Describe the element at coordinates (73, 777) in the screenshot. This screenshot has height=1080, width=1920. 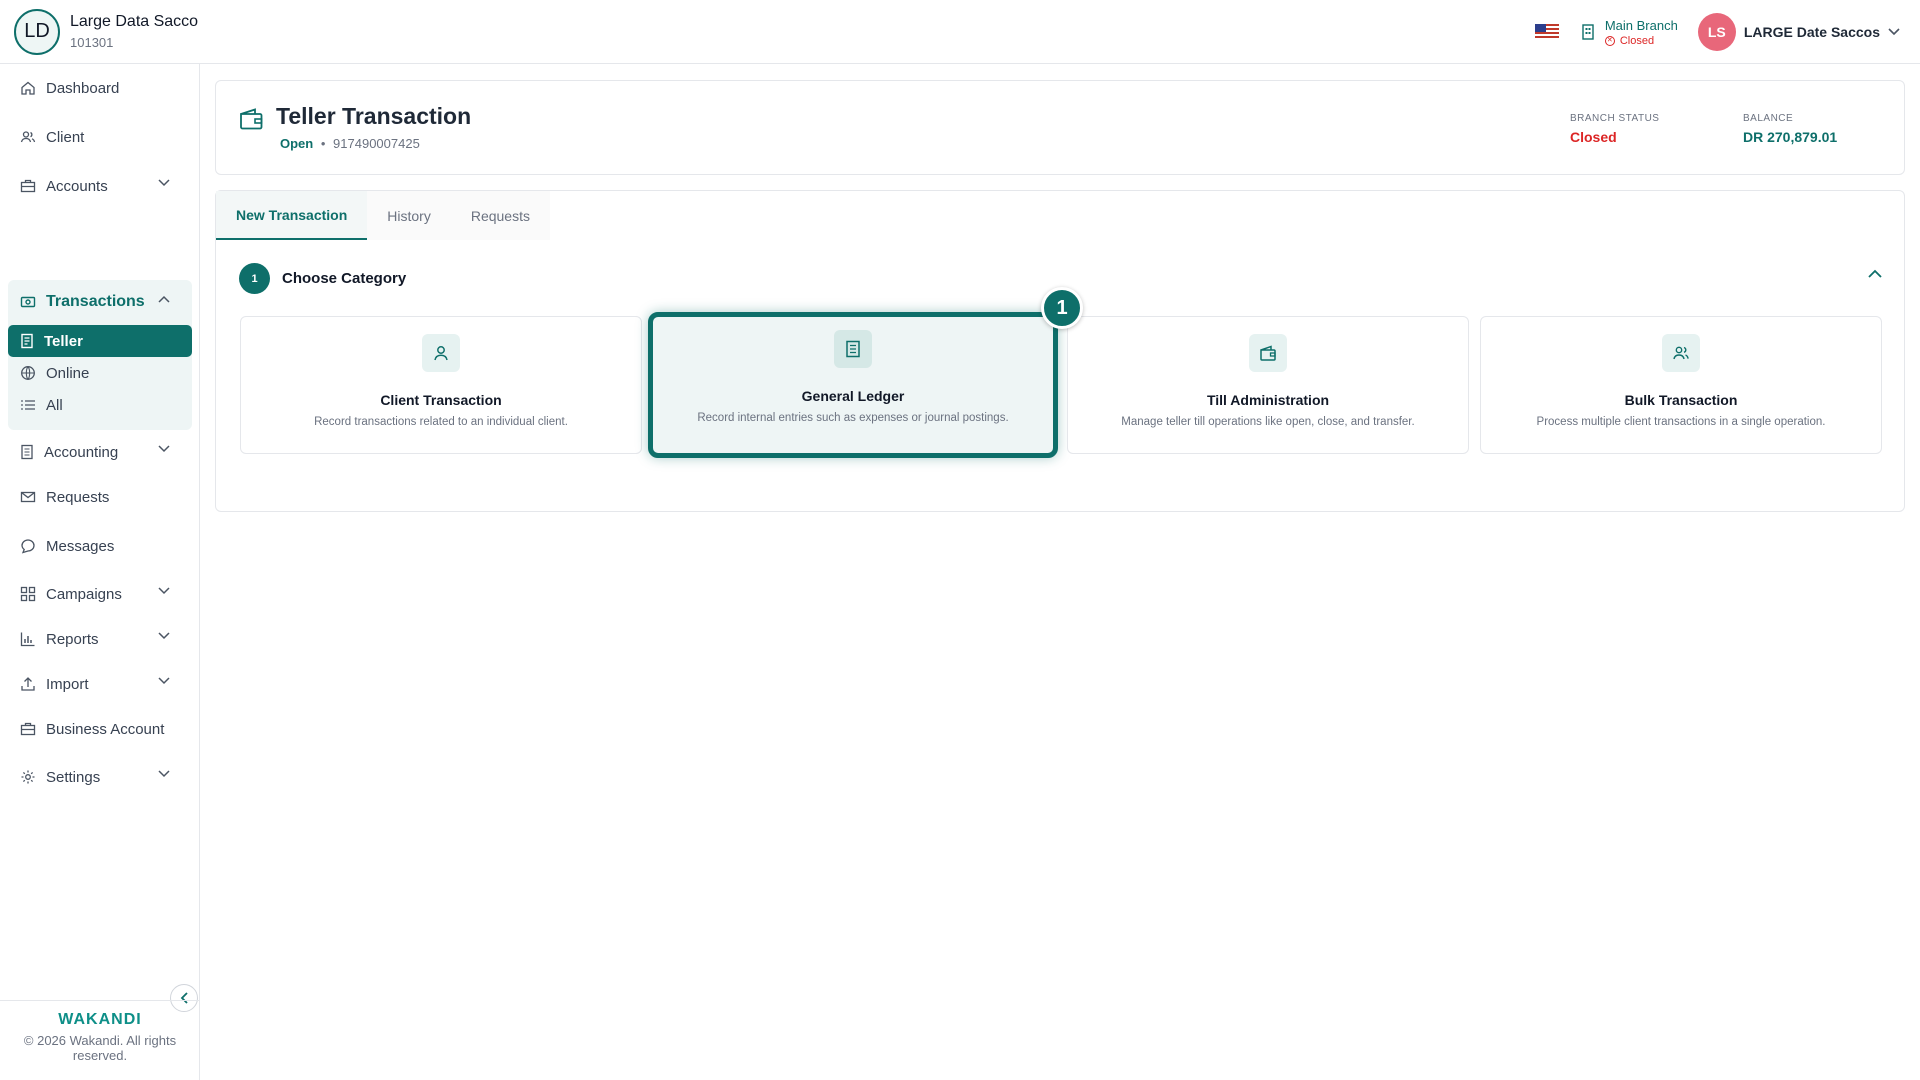
I see `sidebar-item-label: Settings` at that location.